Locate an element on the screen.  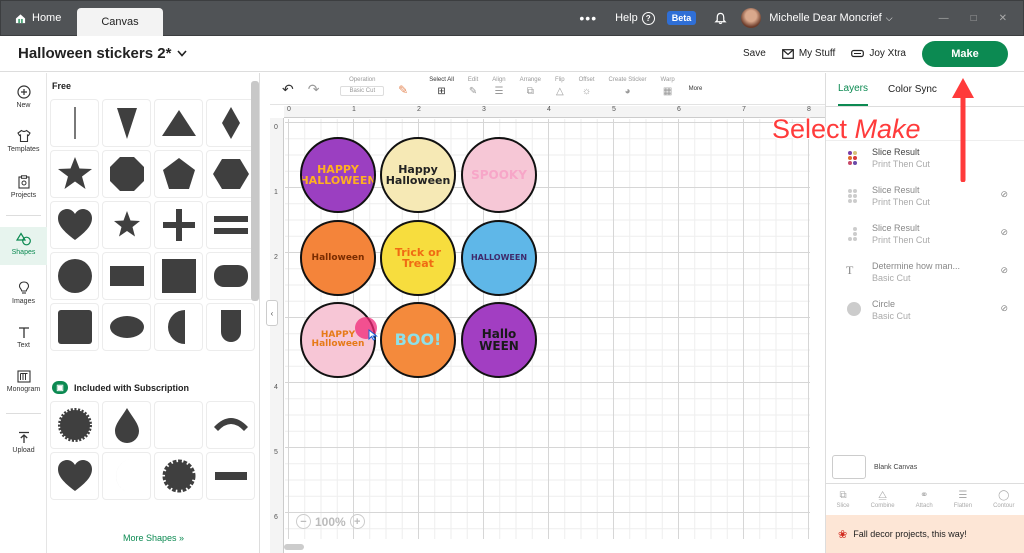
minimize-icon: — is located at coordinates (944, 18).